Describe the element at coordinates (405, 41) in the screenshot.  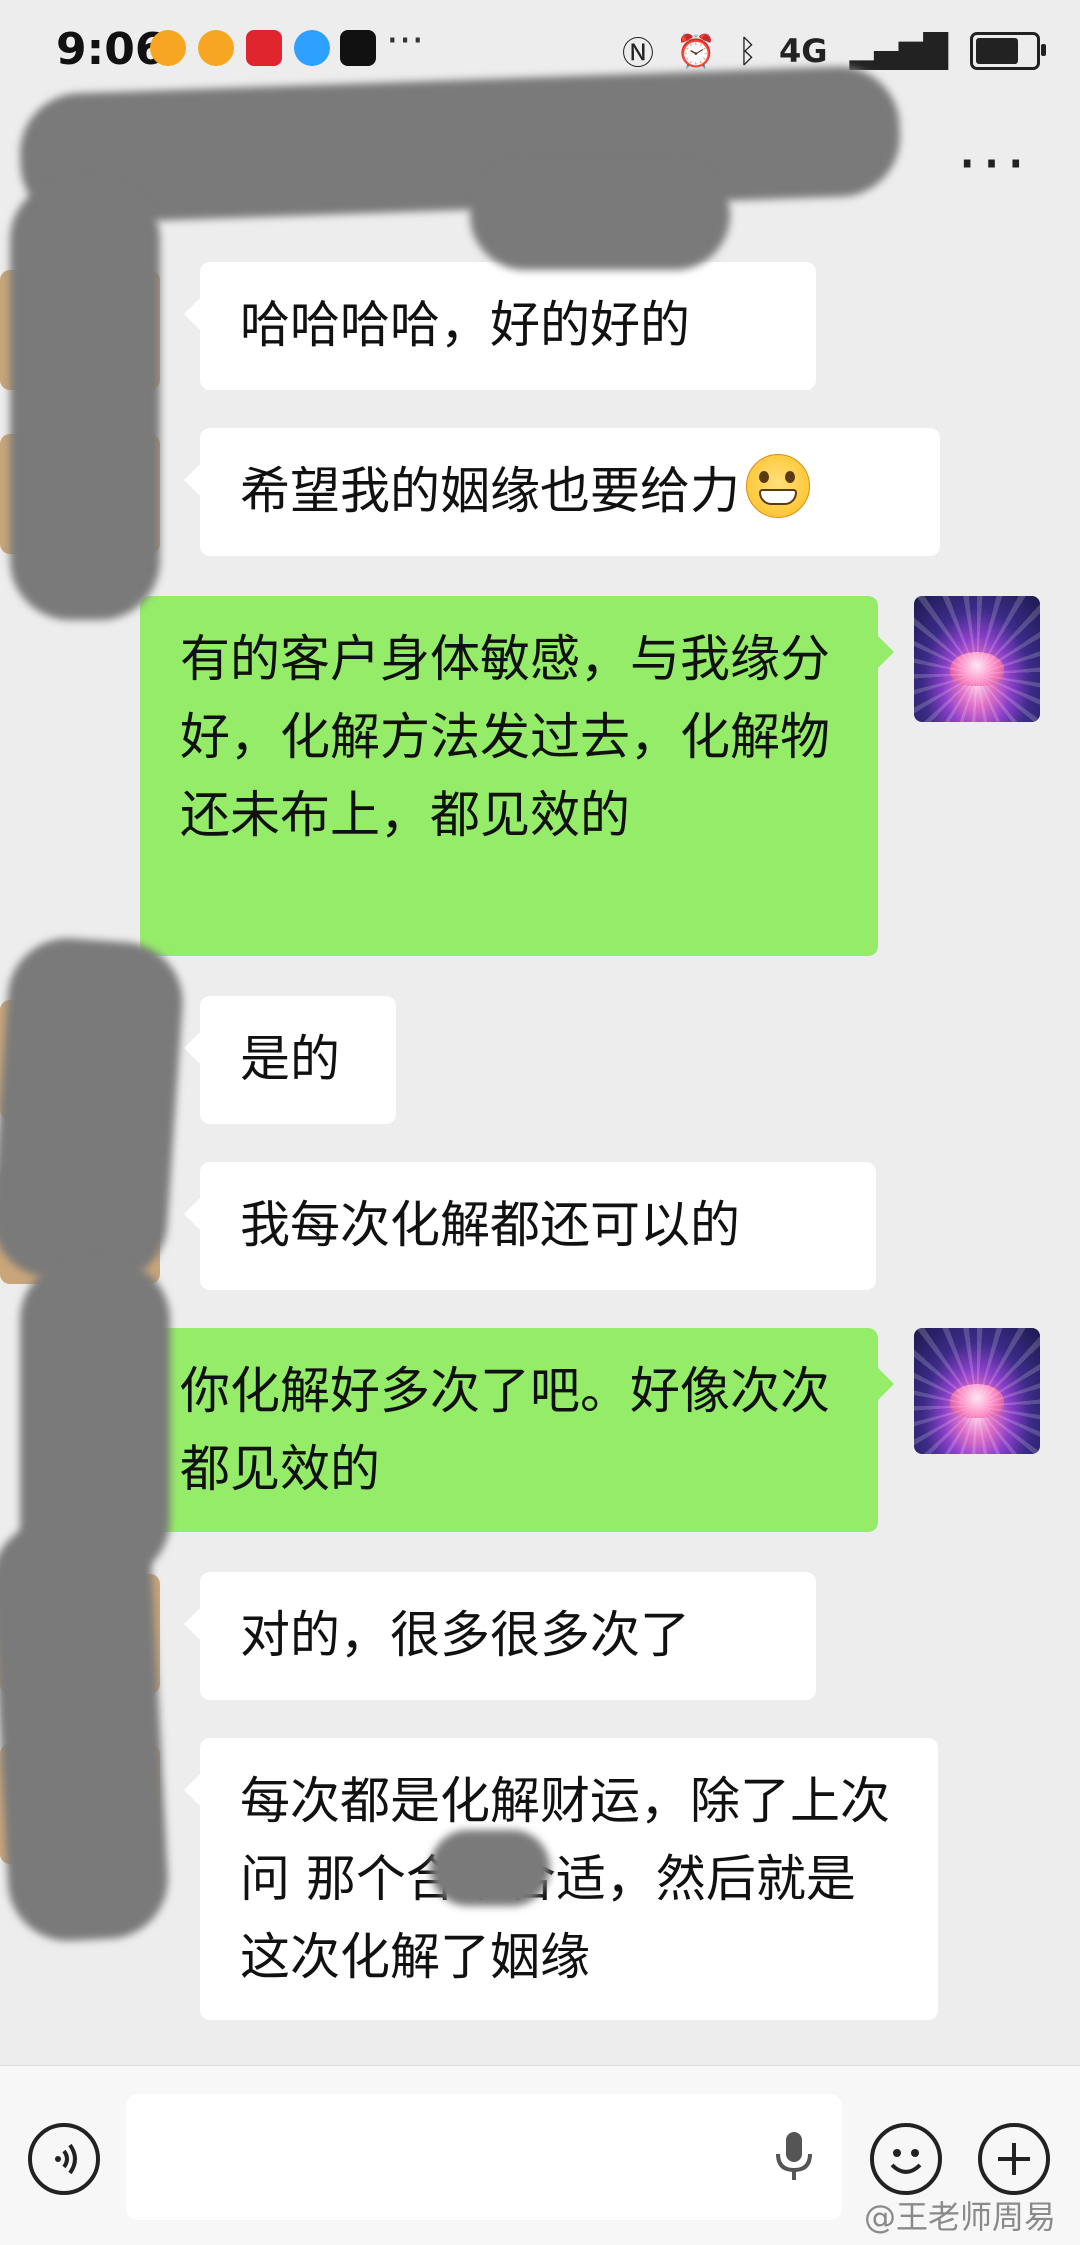
I see `more-notifications-icon: ···` at that location.